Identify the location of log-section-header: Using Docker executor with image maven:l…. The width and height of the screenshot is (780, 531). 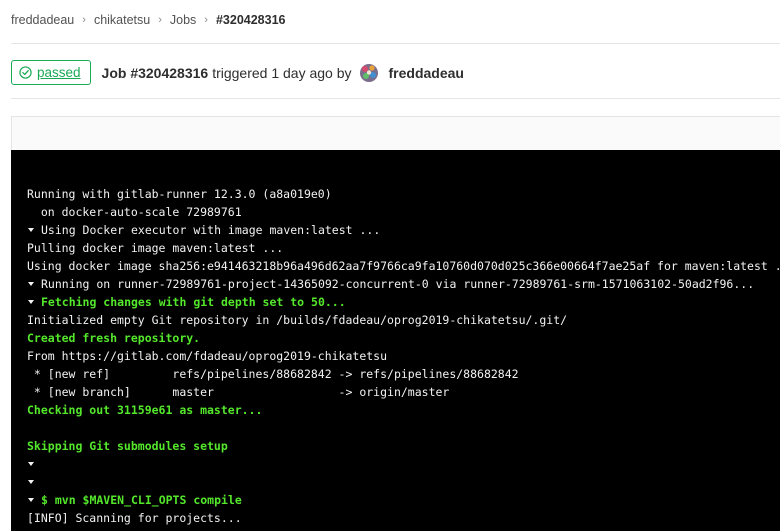
(403, 230).